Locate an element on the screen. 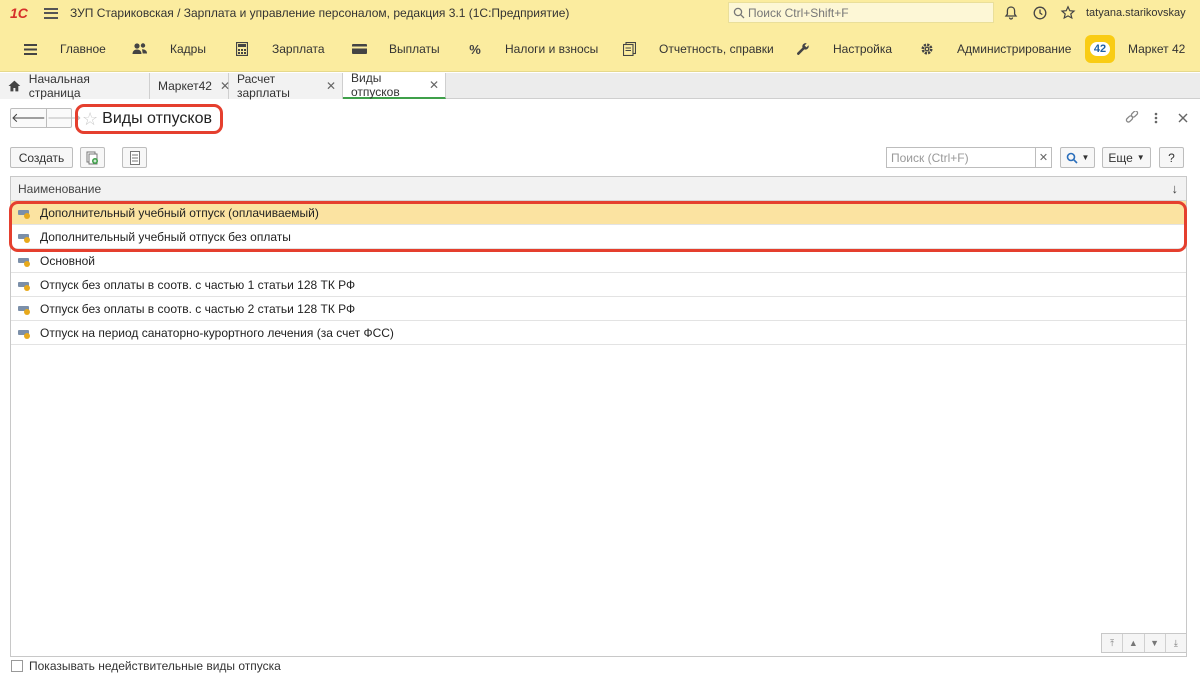 The height and width of the screenshot is (684, 1200). tab-label: Виды отпусков is located at coordinates (375, 85).